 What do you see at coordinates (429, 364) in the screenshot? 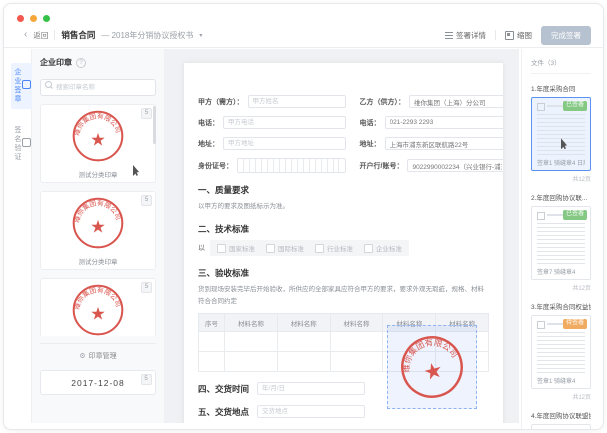
I see `placed-company-seal-image: 维你集团有限公司 ★` at bounding box center [429, 364].